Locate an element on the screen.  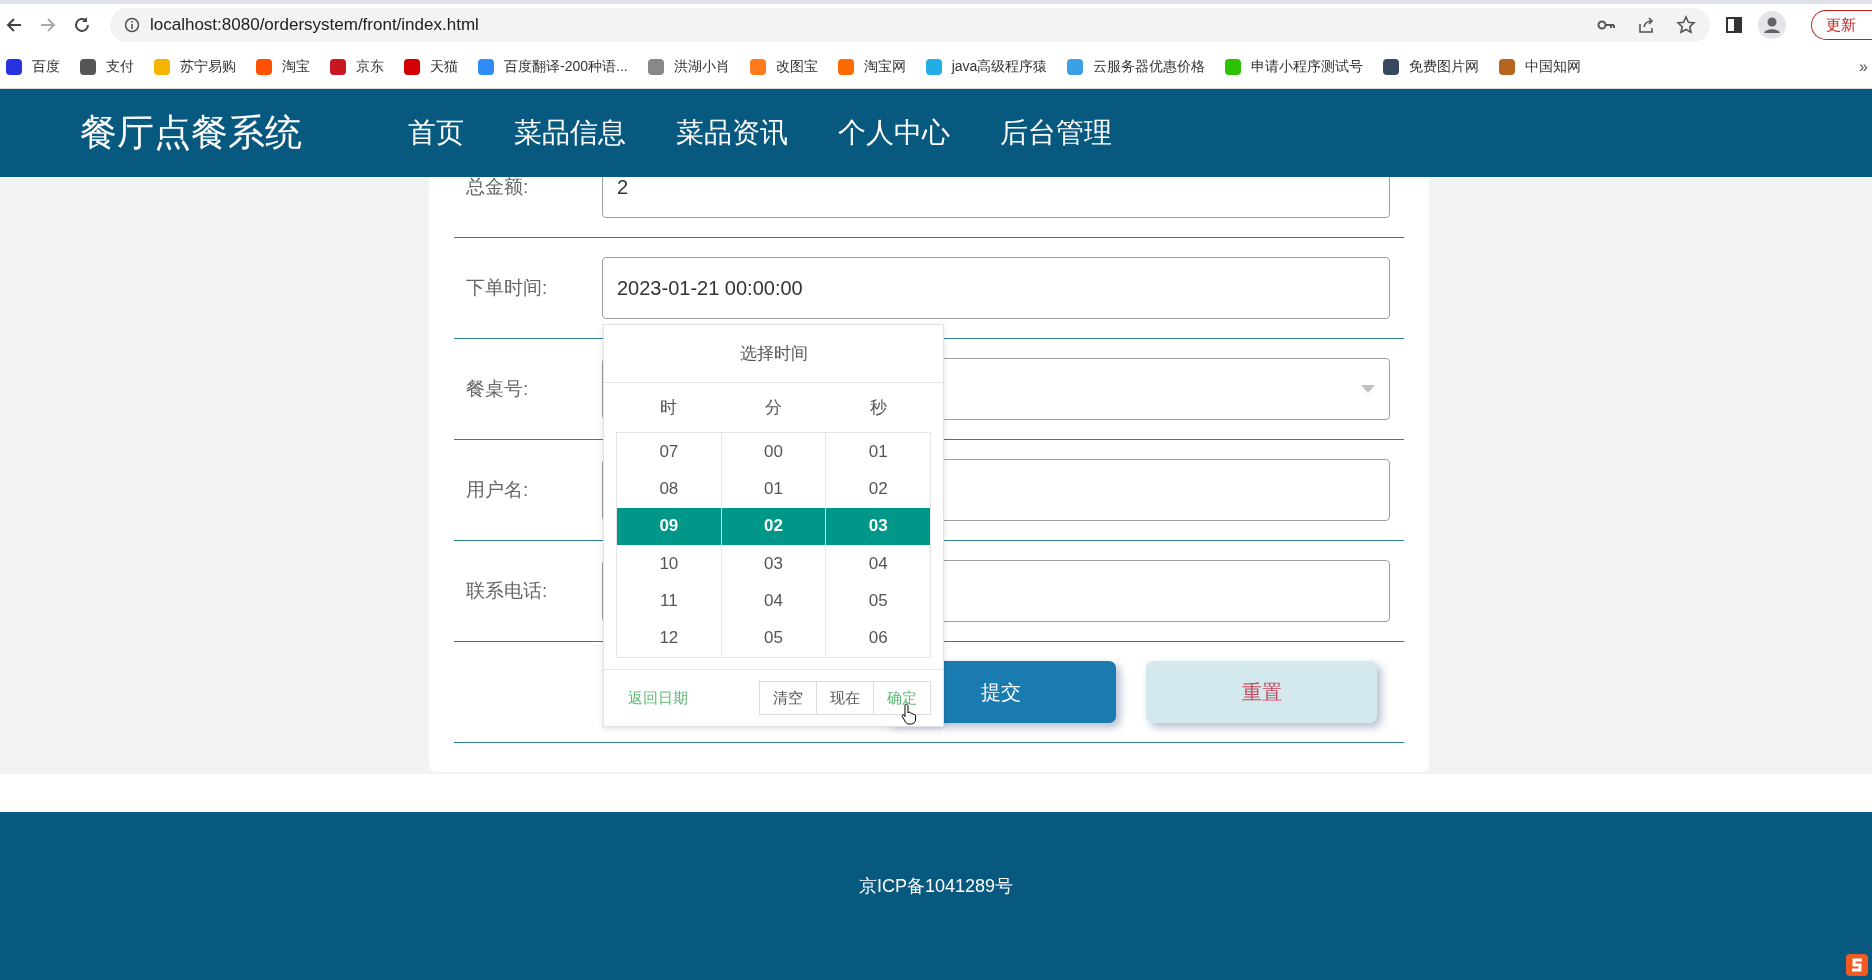
input-field: 2023-01-21 00:00:00 is located at coordinates (996, 288).